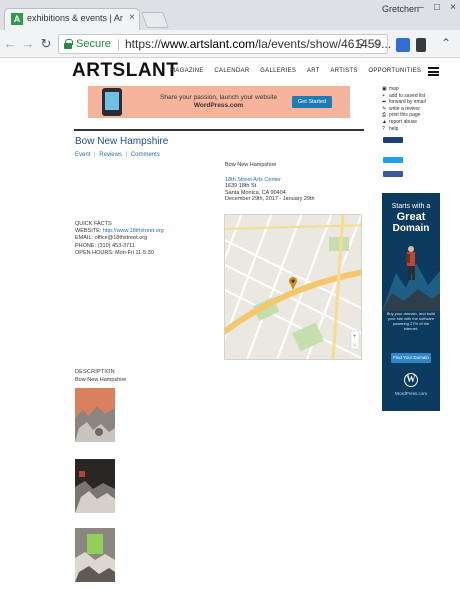 The image size is (460, 591). I want to click on phone-label: PHONE:, so click(86, 245).